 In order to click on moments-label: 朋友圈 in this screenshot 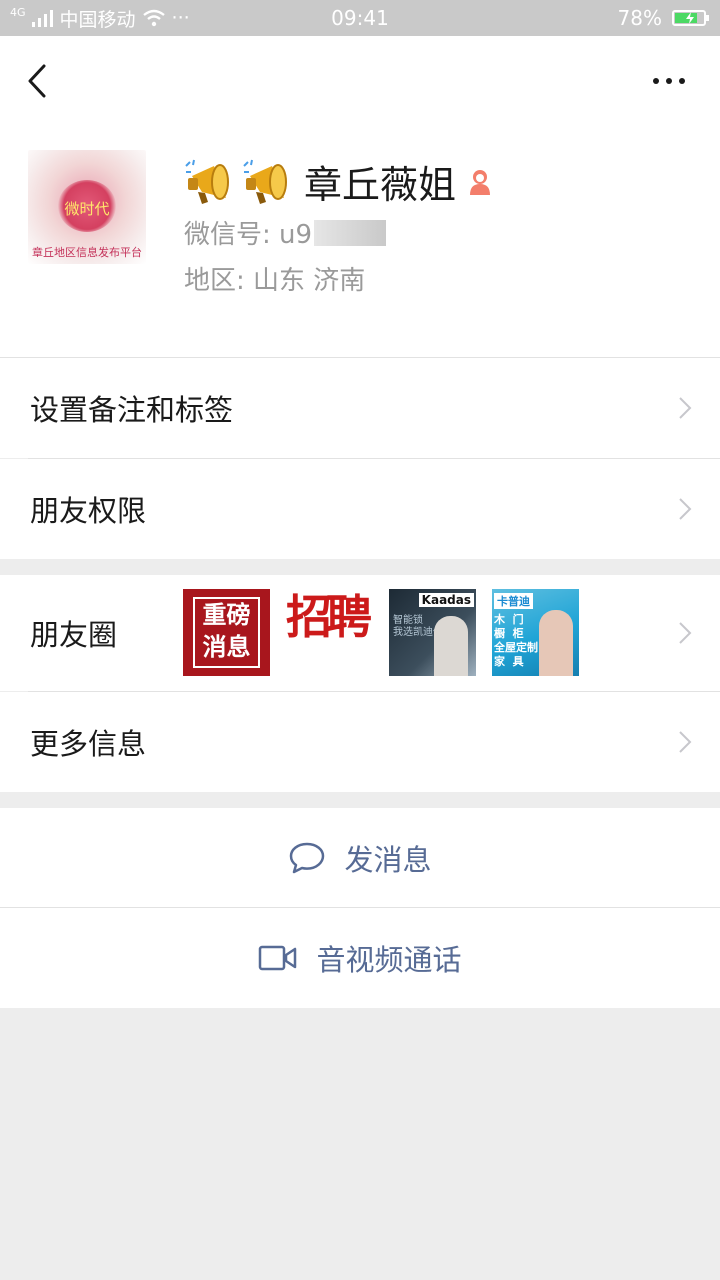, I will do `click(74, 635)`.